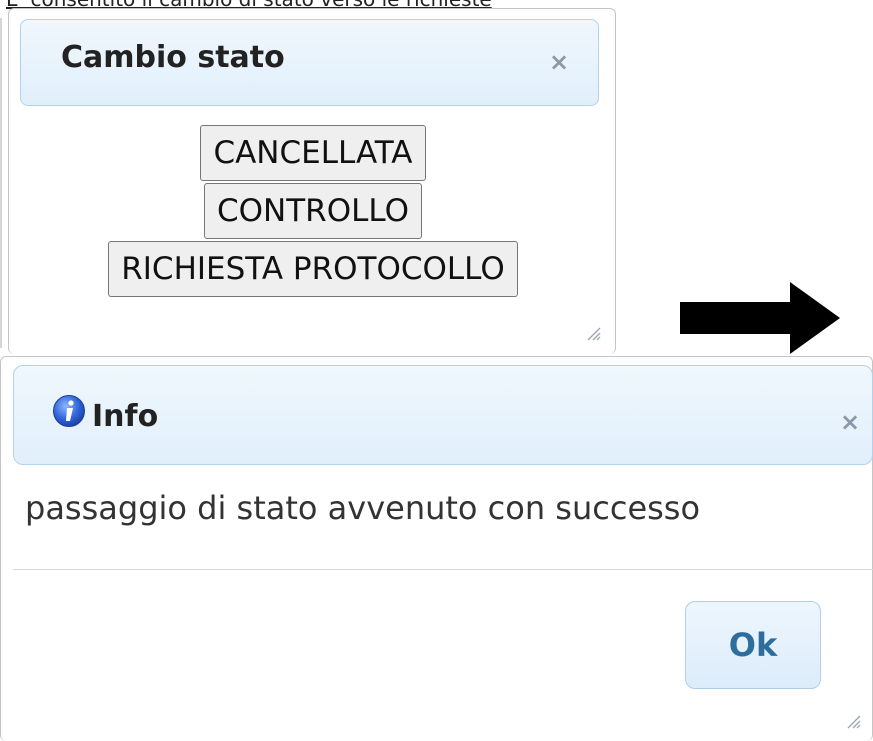  Describe the element at coordinates (363, 508) in the screenshot. I see `dialog-message: passaggio di stato avvenuto con successo` at that location.